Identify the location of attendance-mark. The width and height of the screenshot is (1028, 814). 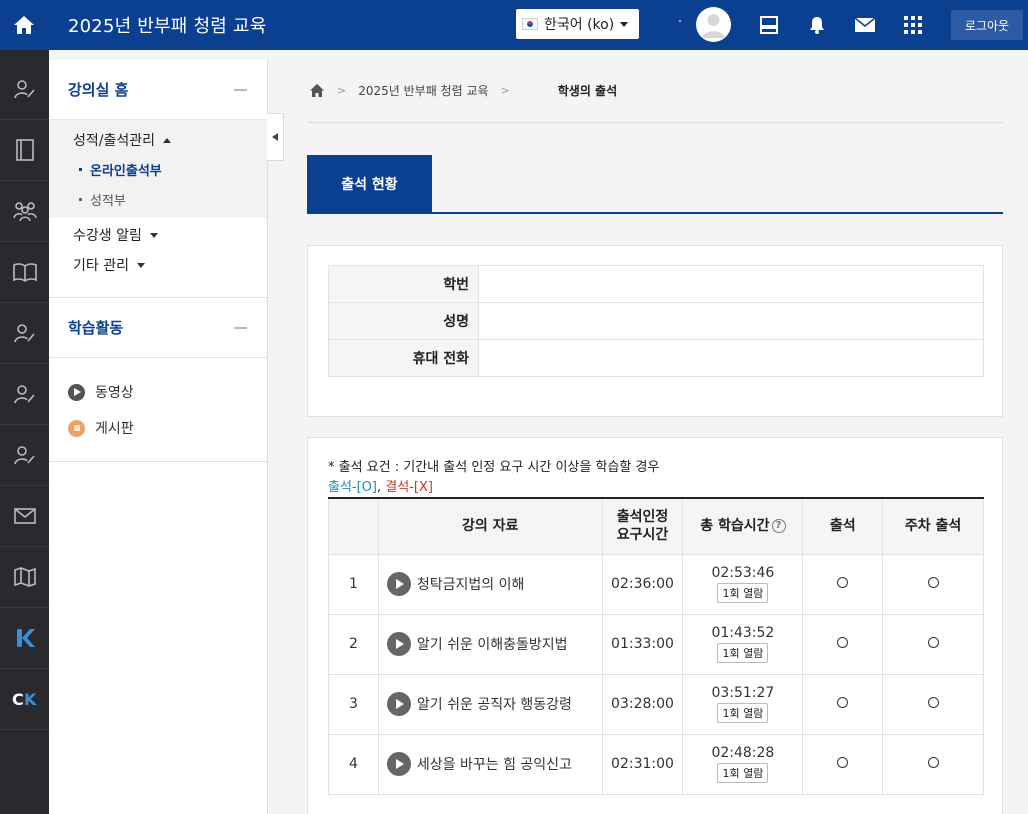
(843, 644).